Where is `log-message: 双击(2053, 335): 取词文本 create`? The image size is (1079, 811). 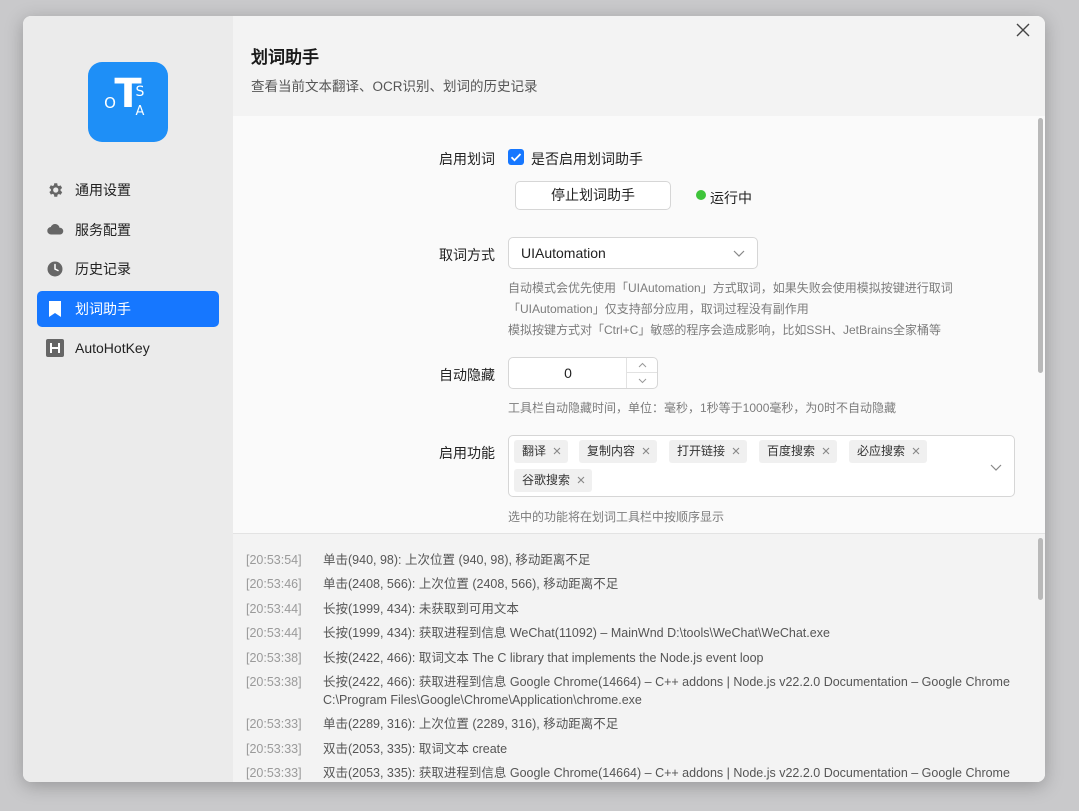
log-message: 双击(2053, 335): 取词文本 create is located at coordinates (415, 749).